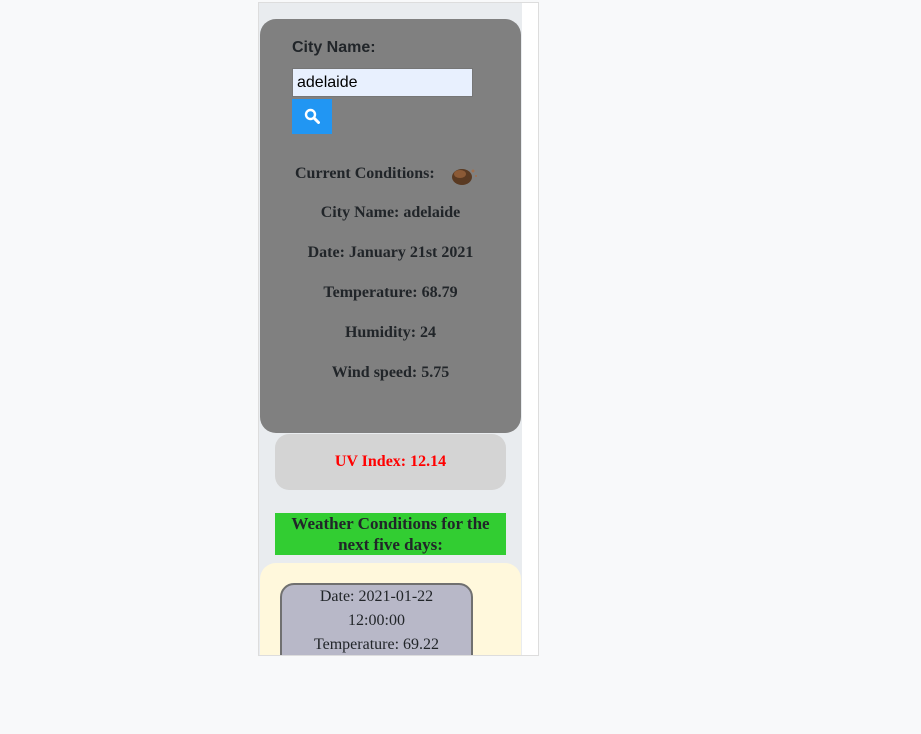 The height and width of the screenshot is (734, 921). Describe the element at coordinates (464, 177) in the screenshot. I see `weather-icon` at that location.